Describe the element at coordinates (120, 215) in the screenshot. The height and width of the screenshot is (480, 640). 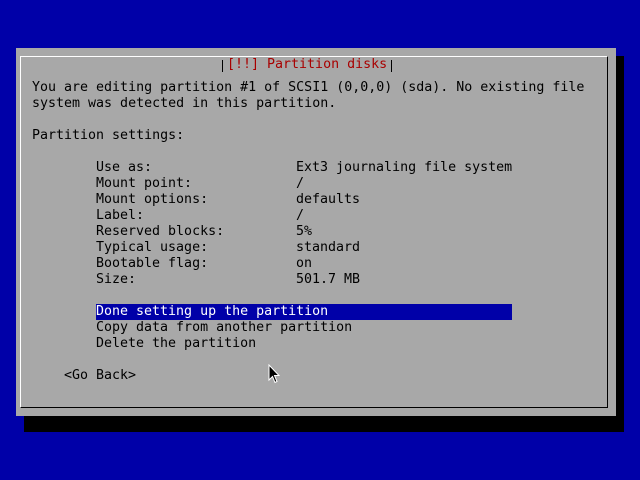
I see `setting-label-label: Label:` at that location.